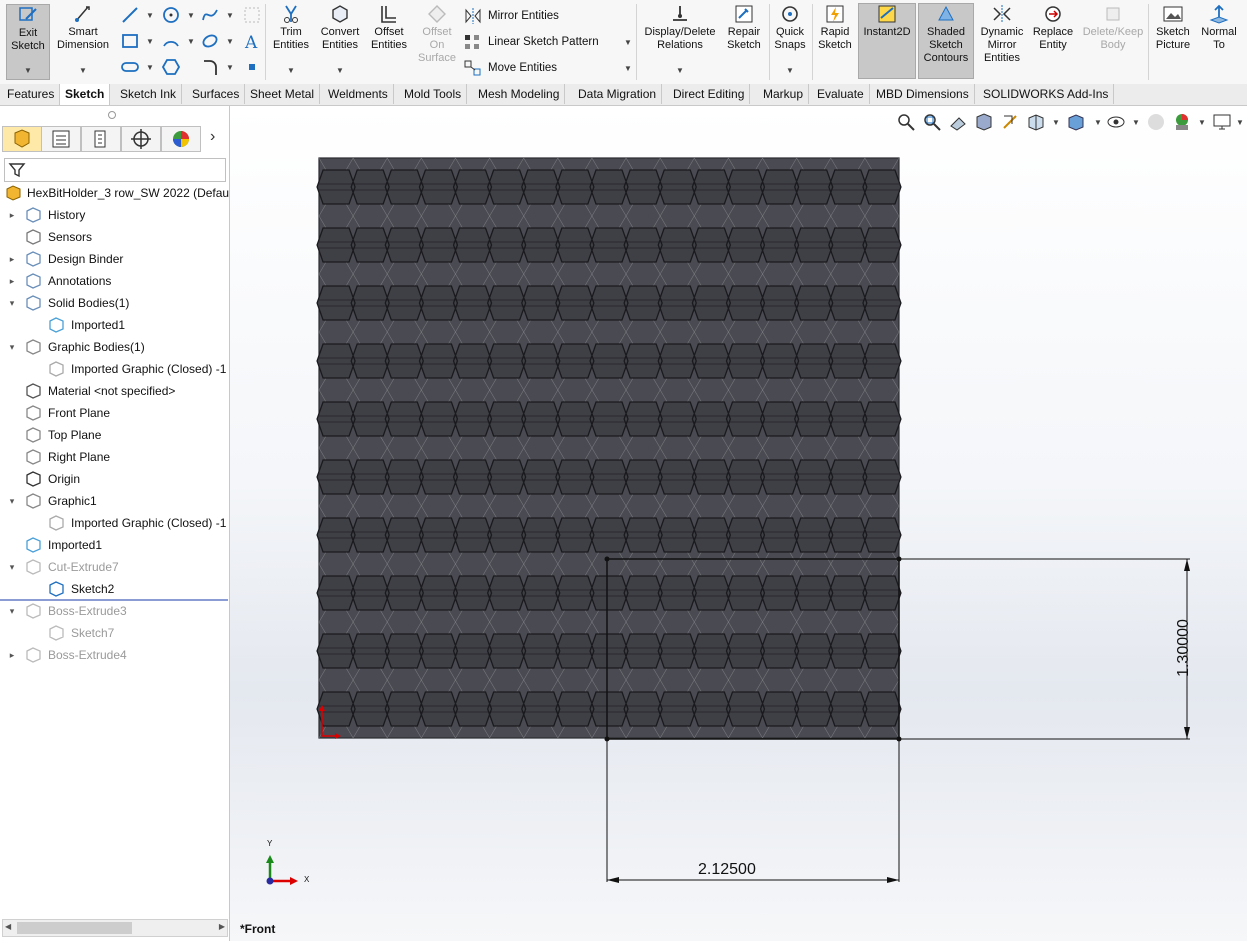 The image size is (1247, 941). Describe the element at coordinates (358, 94) in the screenshot. I see `tab-weldments: Weldments` at that location.